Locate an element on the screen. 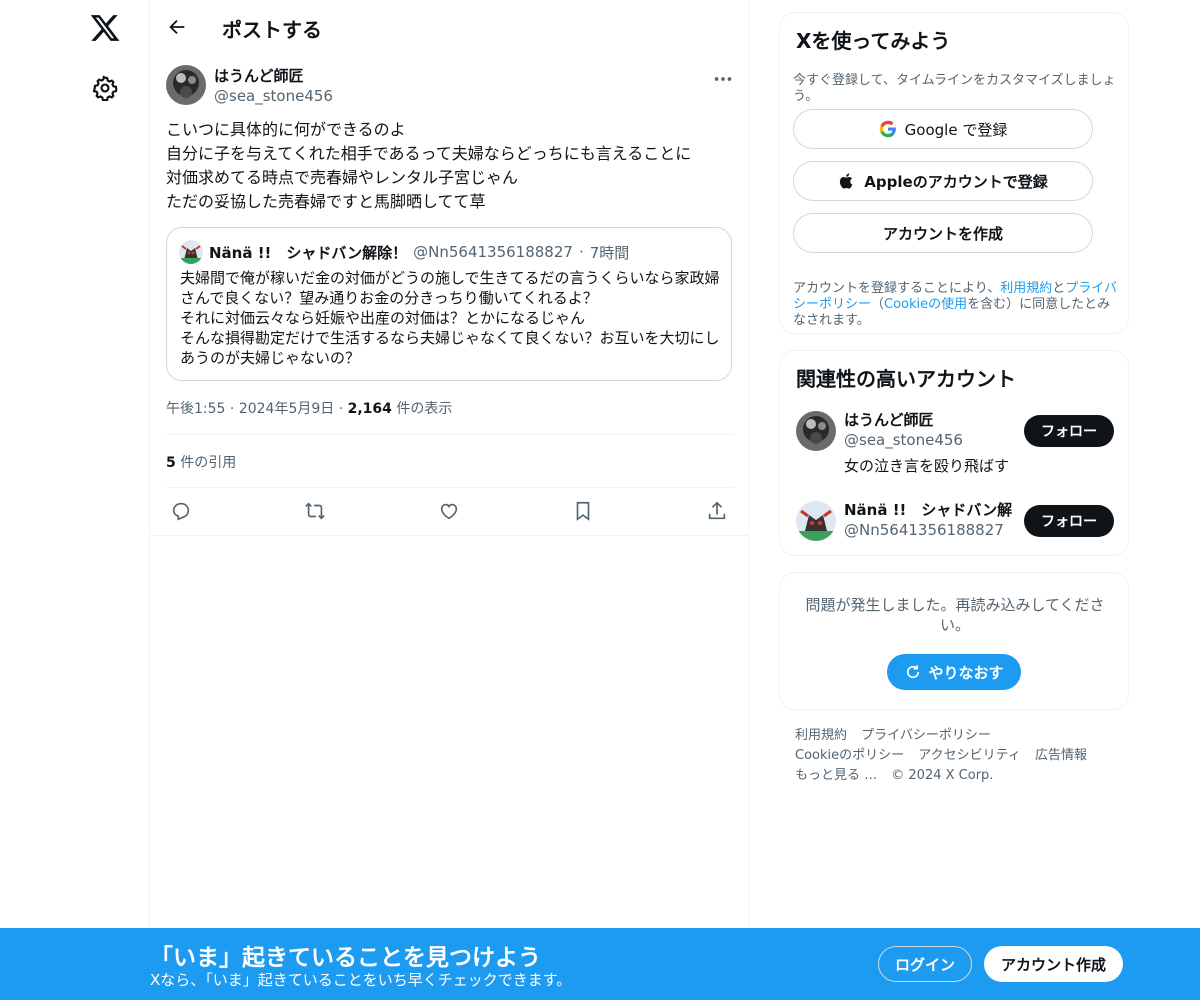 The width and height of the screenshot is (1200, 1000). share-icon is located at coordinates (717, 510).